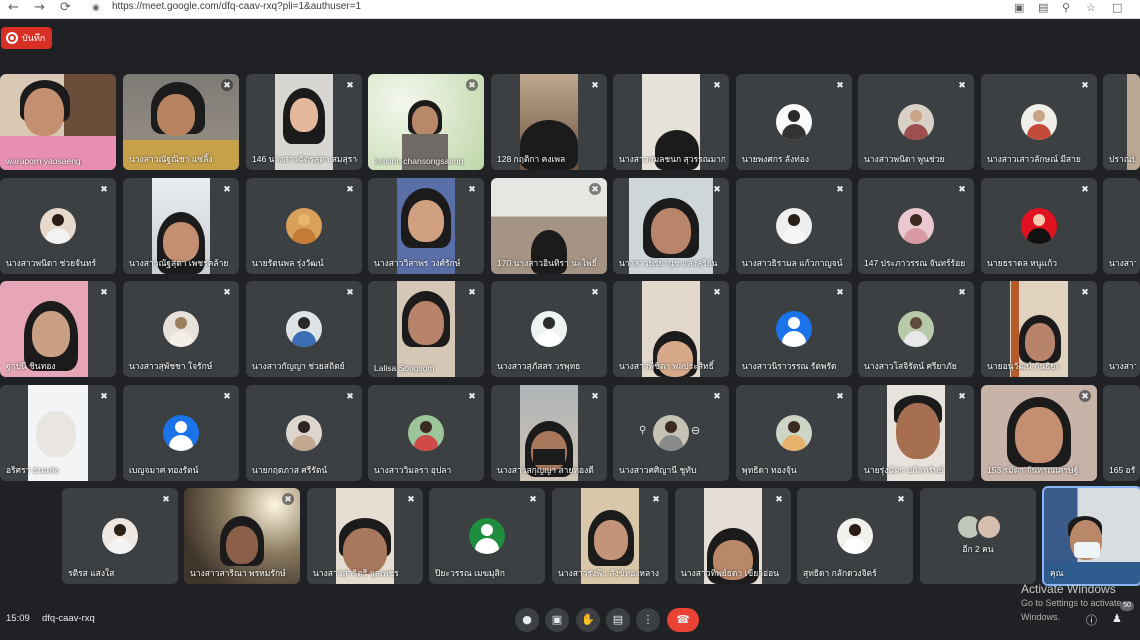 This screenshot has width=1140, height=640. Describe the element at coordinates (304, 226) in the screenshot. I see `participant-tile: ✖ นายรัตนพล รุ่งวัฒน์` at that location.